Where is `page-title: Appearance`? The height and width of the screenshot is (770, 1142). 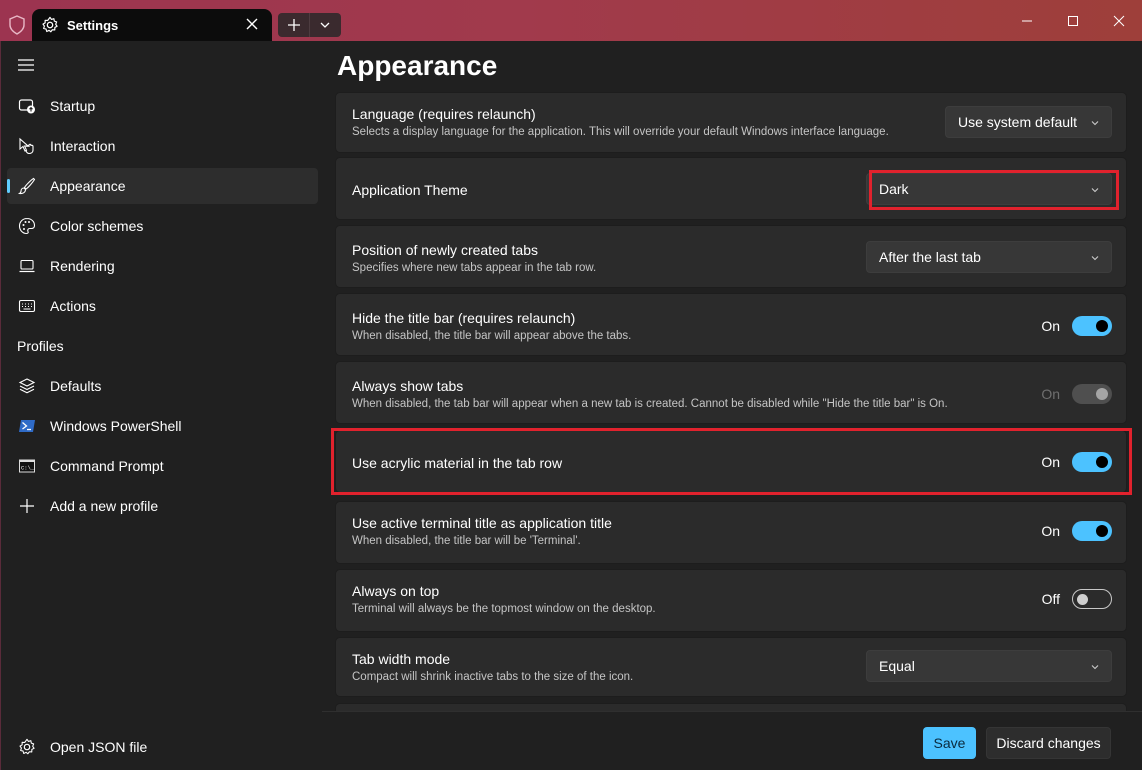 page-title: Appearance is located at coordinates (417, 65).